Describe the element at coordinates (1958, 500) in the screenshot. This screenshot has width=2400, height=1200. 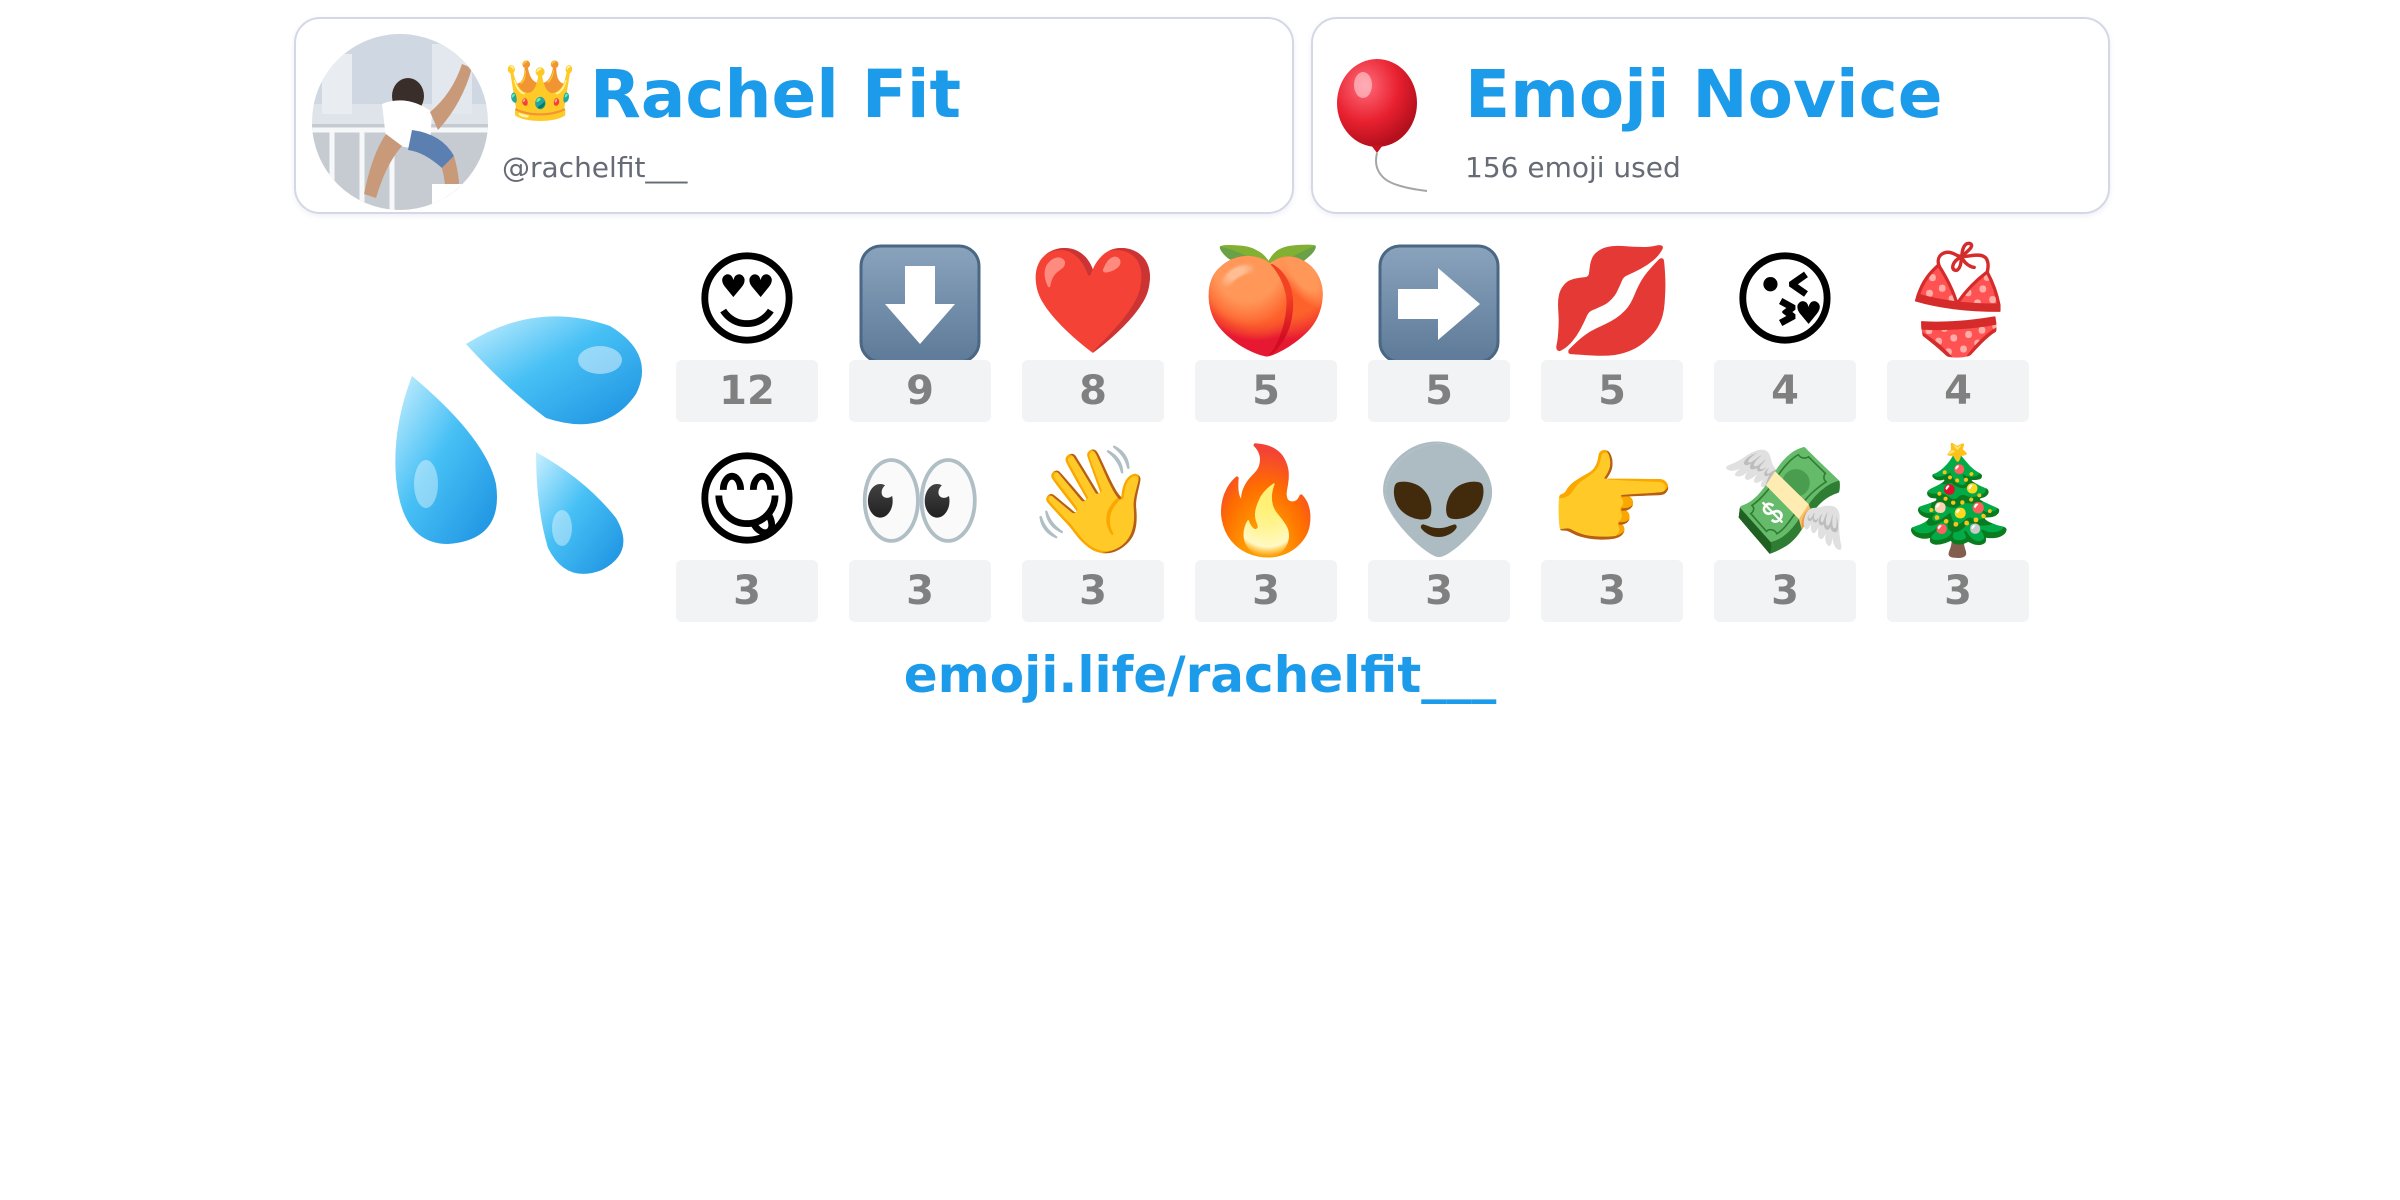
I see `christmas-tree-emoji-icon: 🎄` at that location.